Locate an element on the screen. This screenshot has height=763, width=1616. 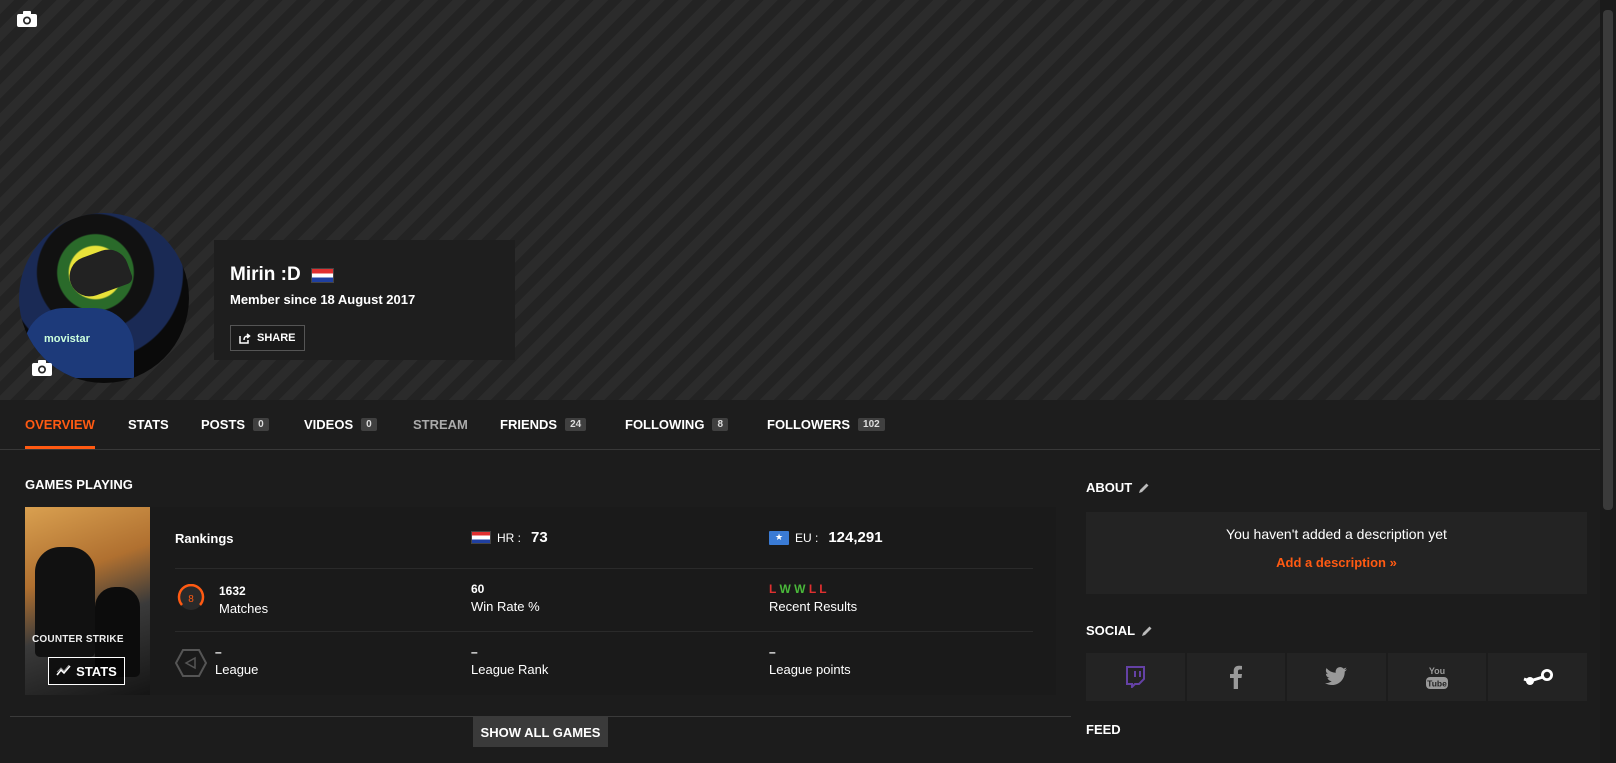
steam-icon is located at coordinates (1538, 677).